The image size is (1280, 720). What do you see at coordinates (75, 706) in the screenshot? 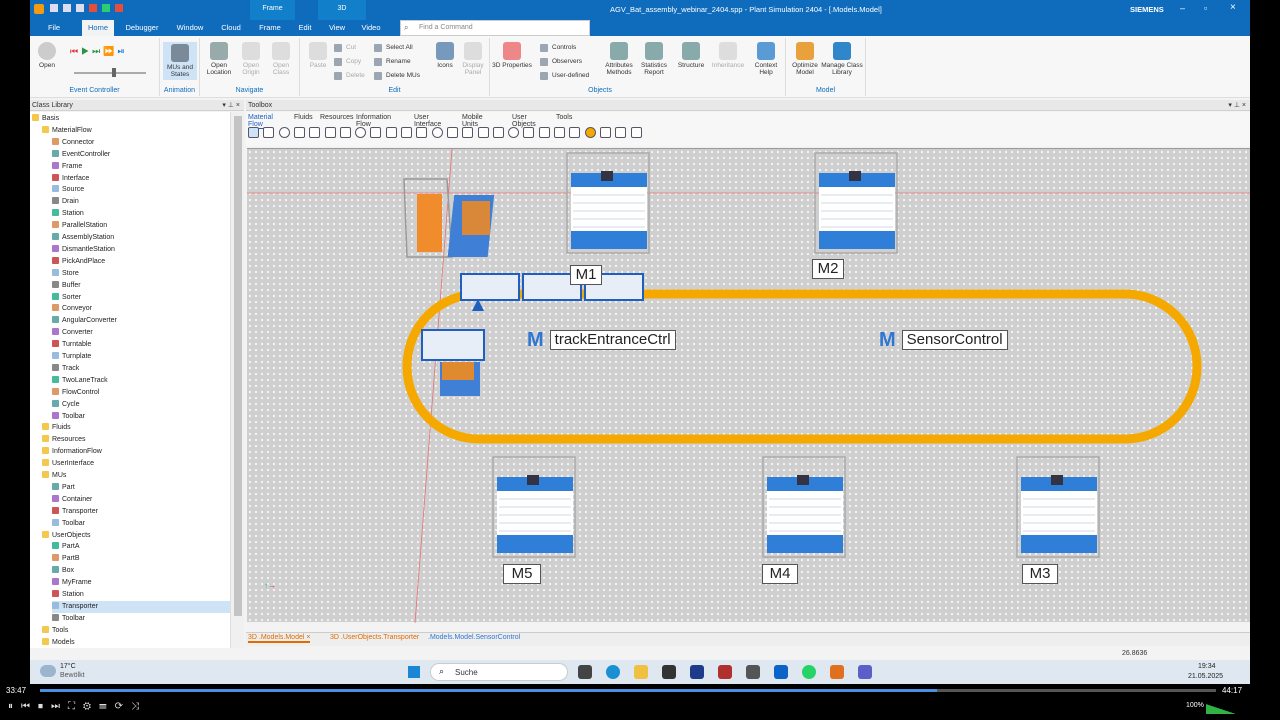
I see `fullscreen-icon: ⛶` at bounding box center [75, 706].